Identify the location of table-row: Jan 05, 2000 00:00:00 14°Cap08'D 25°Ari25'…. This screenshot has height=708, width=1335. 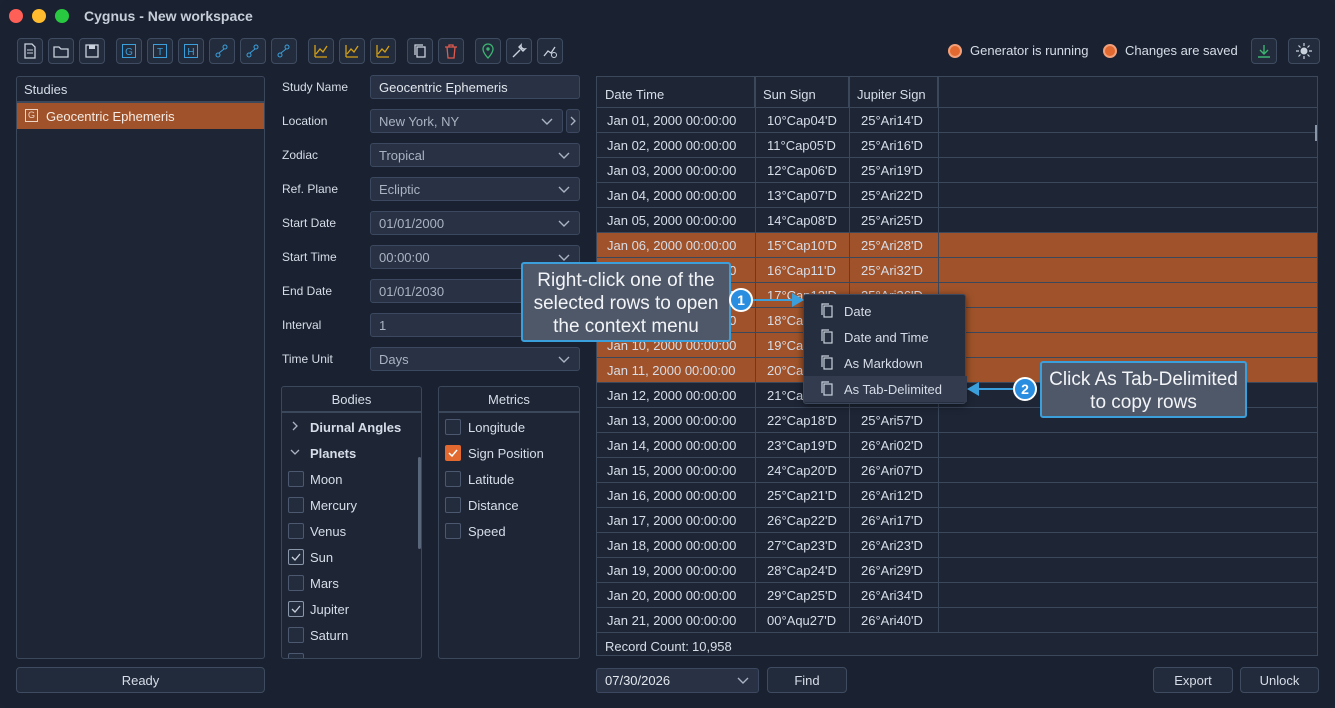
(957, 220).